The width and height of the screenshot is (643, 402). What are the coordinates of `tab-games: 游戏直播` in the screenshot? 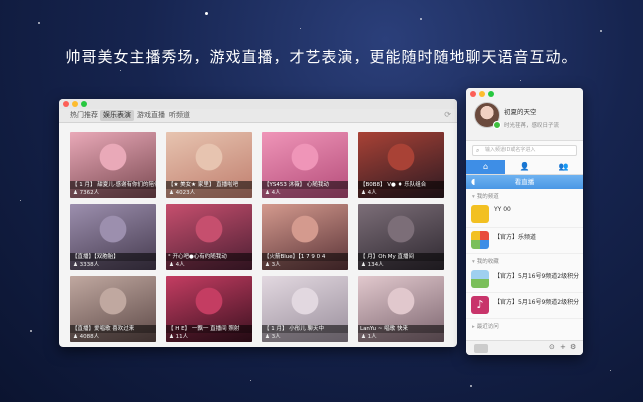 It's located at (151, 115).